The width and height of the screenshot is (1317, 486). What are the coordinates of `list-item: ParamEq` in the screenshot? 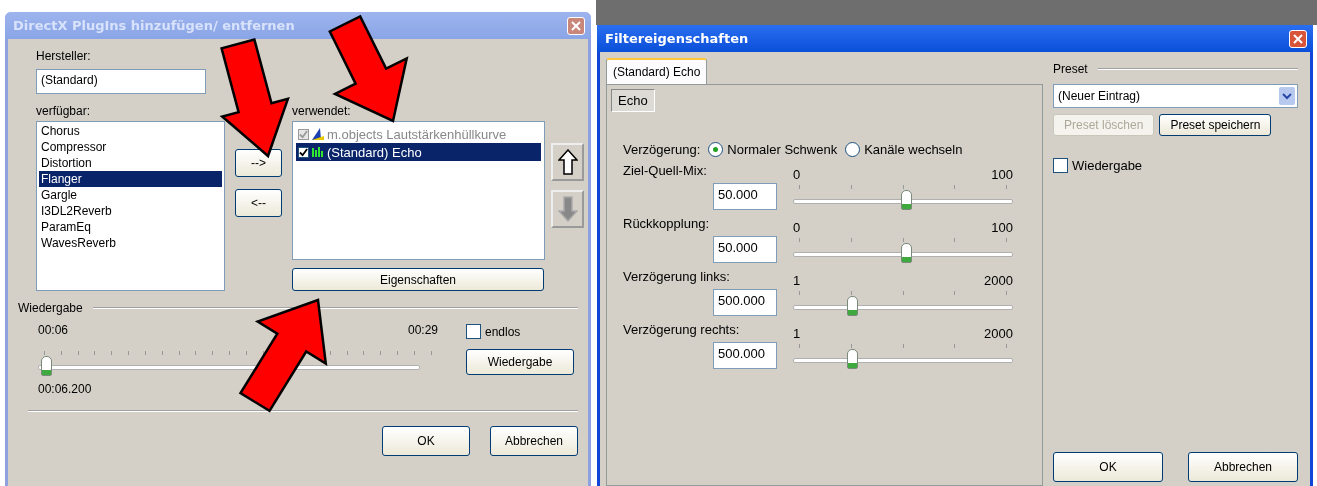 It's located at (130, 227).